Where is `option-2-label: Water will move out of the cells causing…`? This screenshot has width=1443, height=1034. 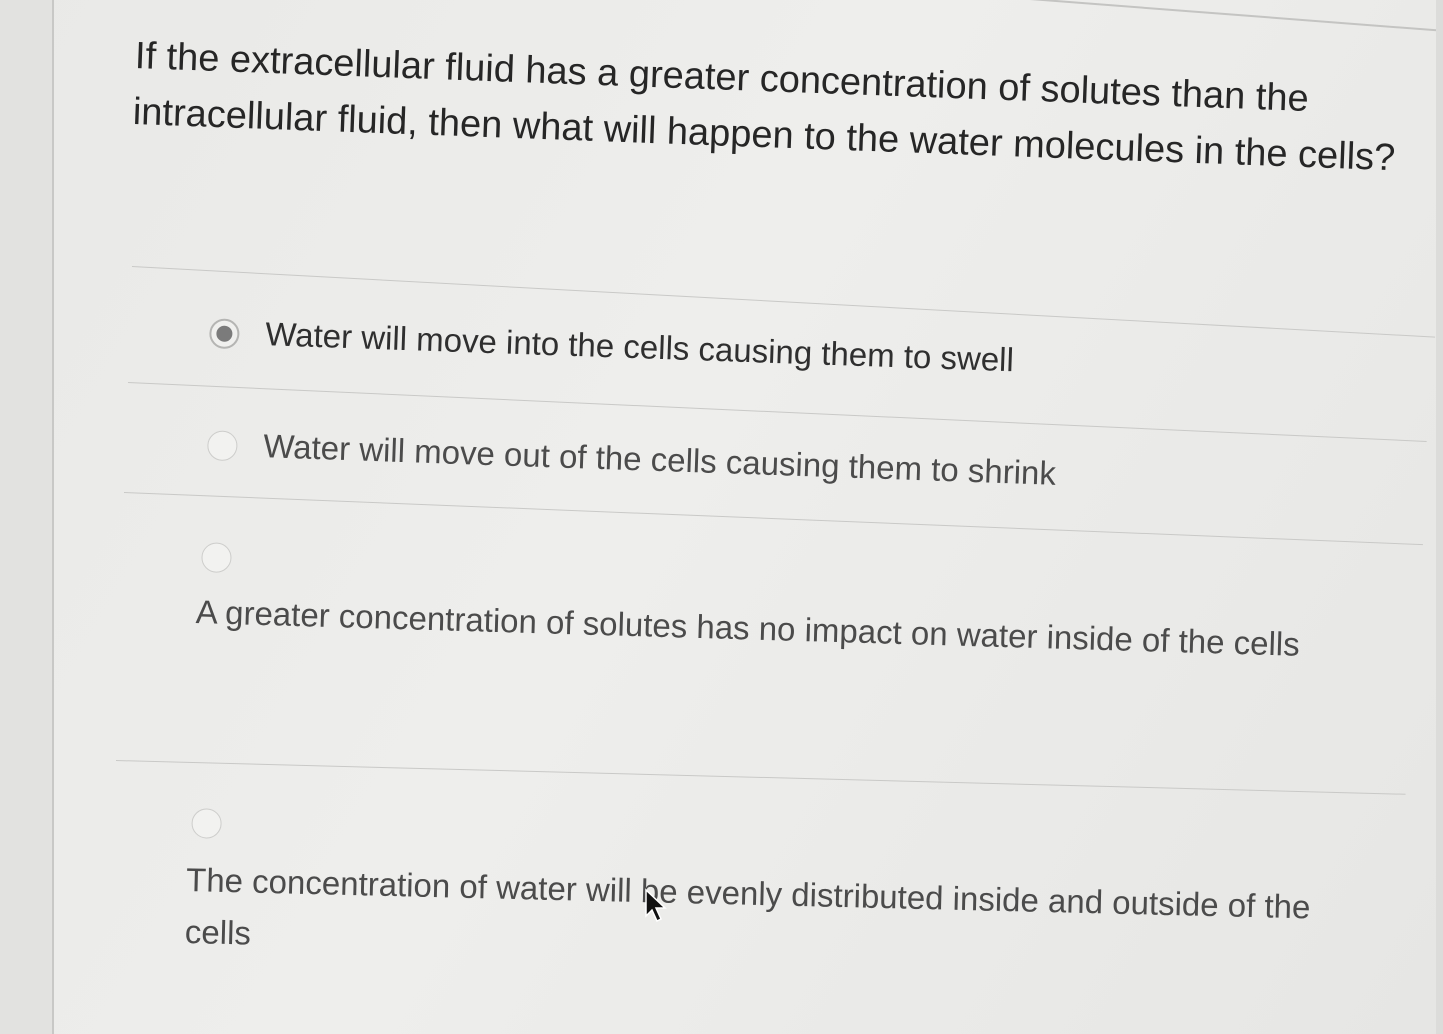
option-2-label: Water will move out of the cells causing… is located at coordinates (802, 465).